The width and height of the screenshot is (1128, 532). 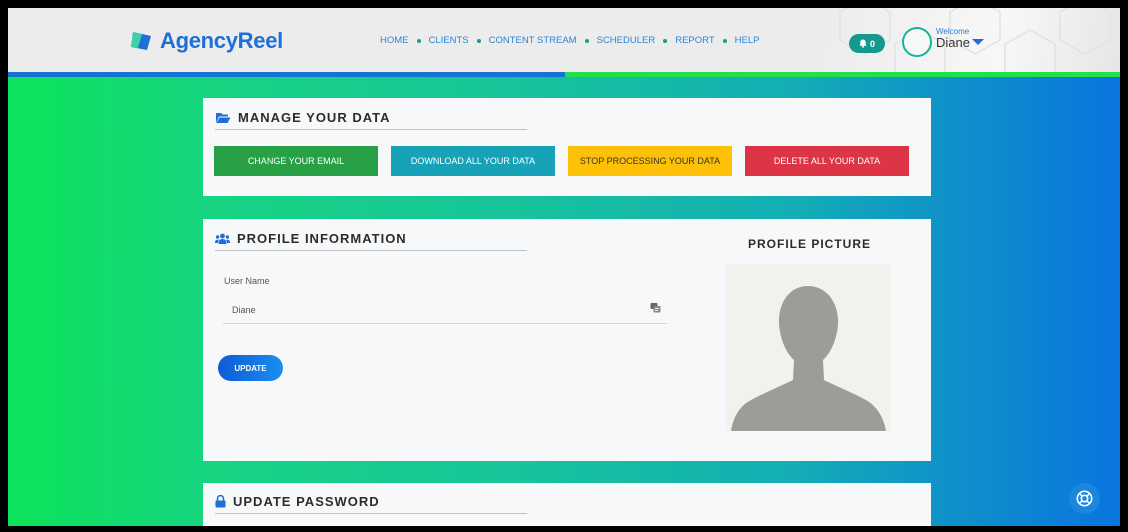 I want to click on help-button, so click(x=1084, y=498).